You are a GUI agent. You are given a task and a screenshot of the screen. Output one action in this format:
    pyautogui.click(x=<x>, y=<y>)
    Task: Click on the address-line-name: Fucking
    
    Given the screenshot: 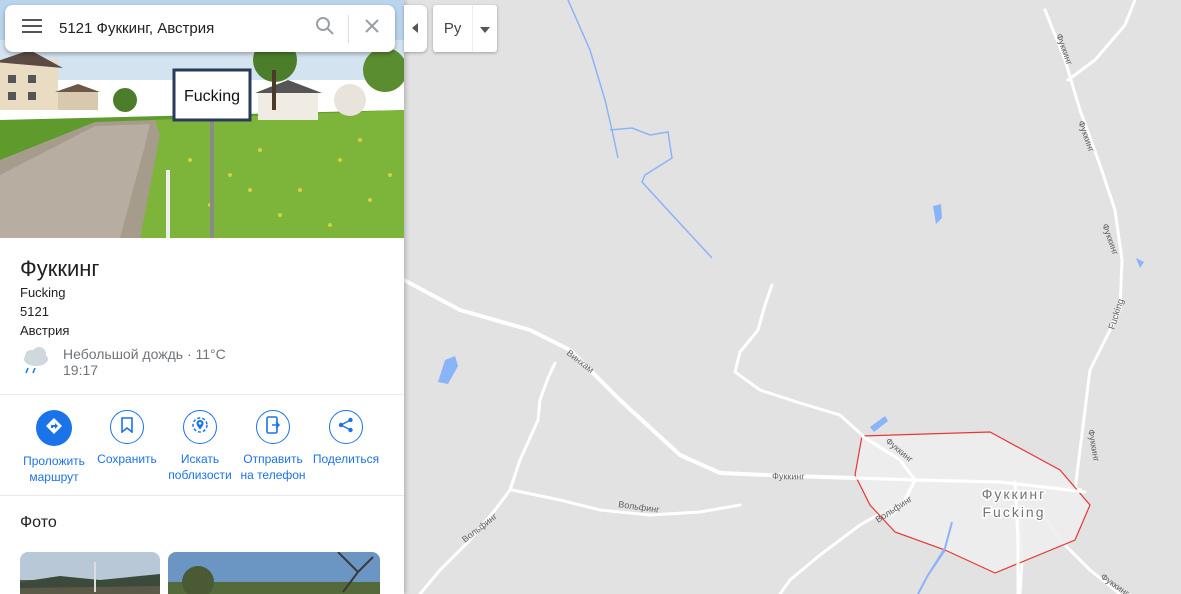 What is the action you would take?
    pyautogui.click(x=43, y=292)
    